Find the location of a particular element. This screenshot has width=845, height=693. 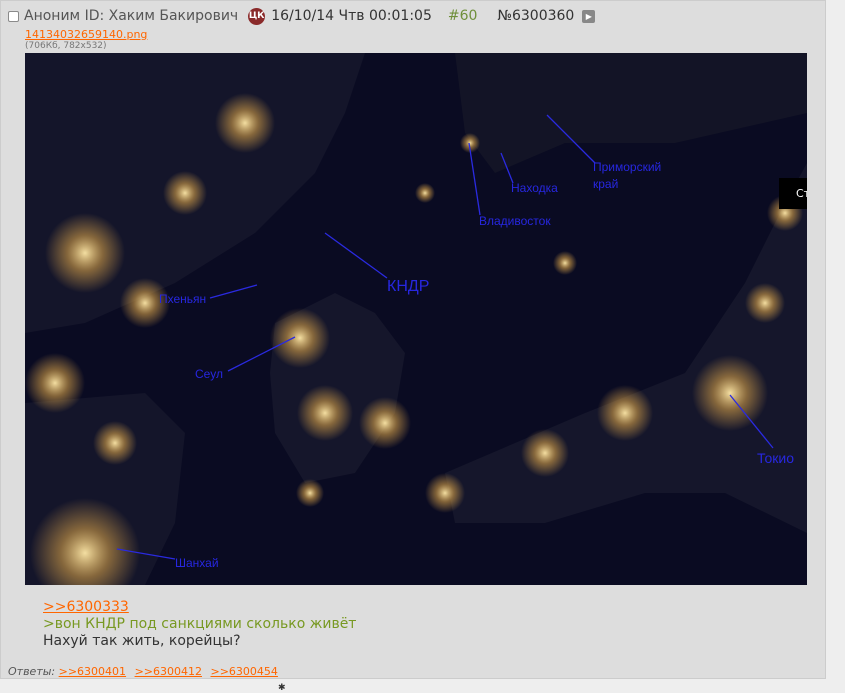

next-post-fragment: ✱ is located at coordinates (282, 688).